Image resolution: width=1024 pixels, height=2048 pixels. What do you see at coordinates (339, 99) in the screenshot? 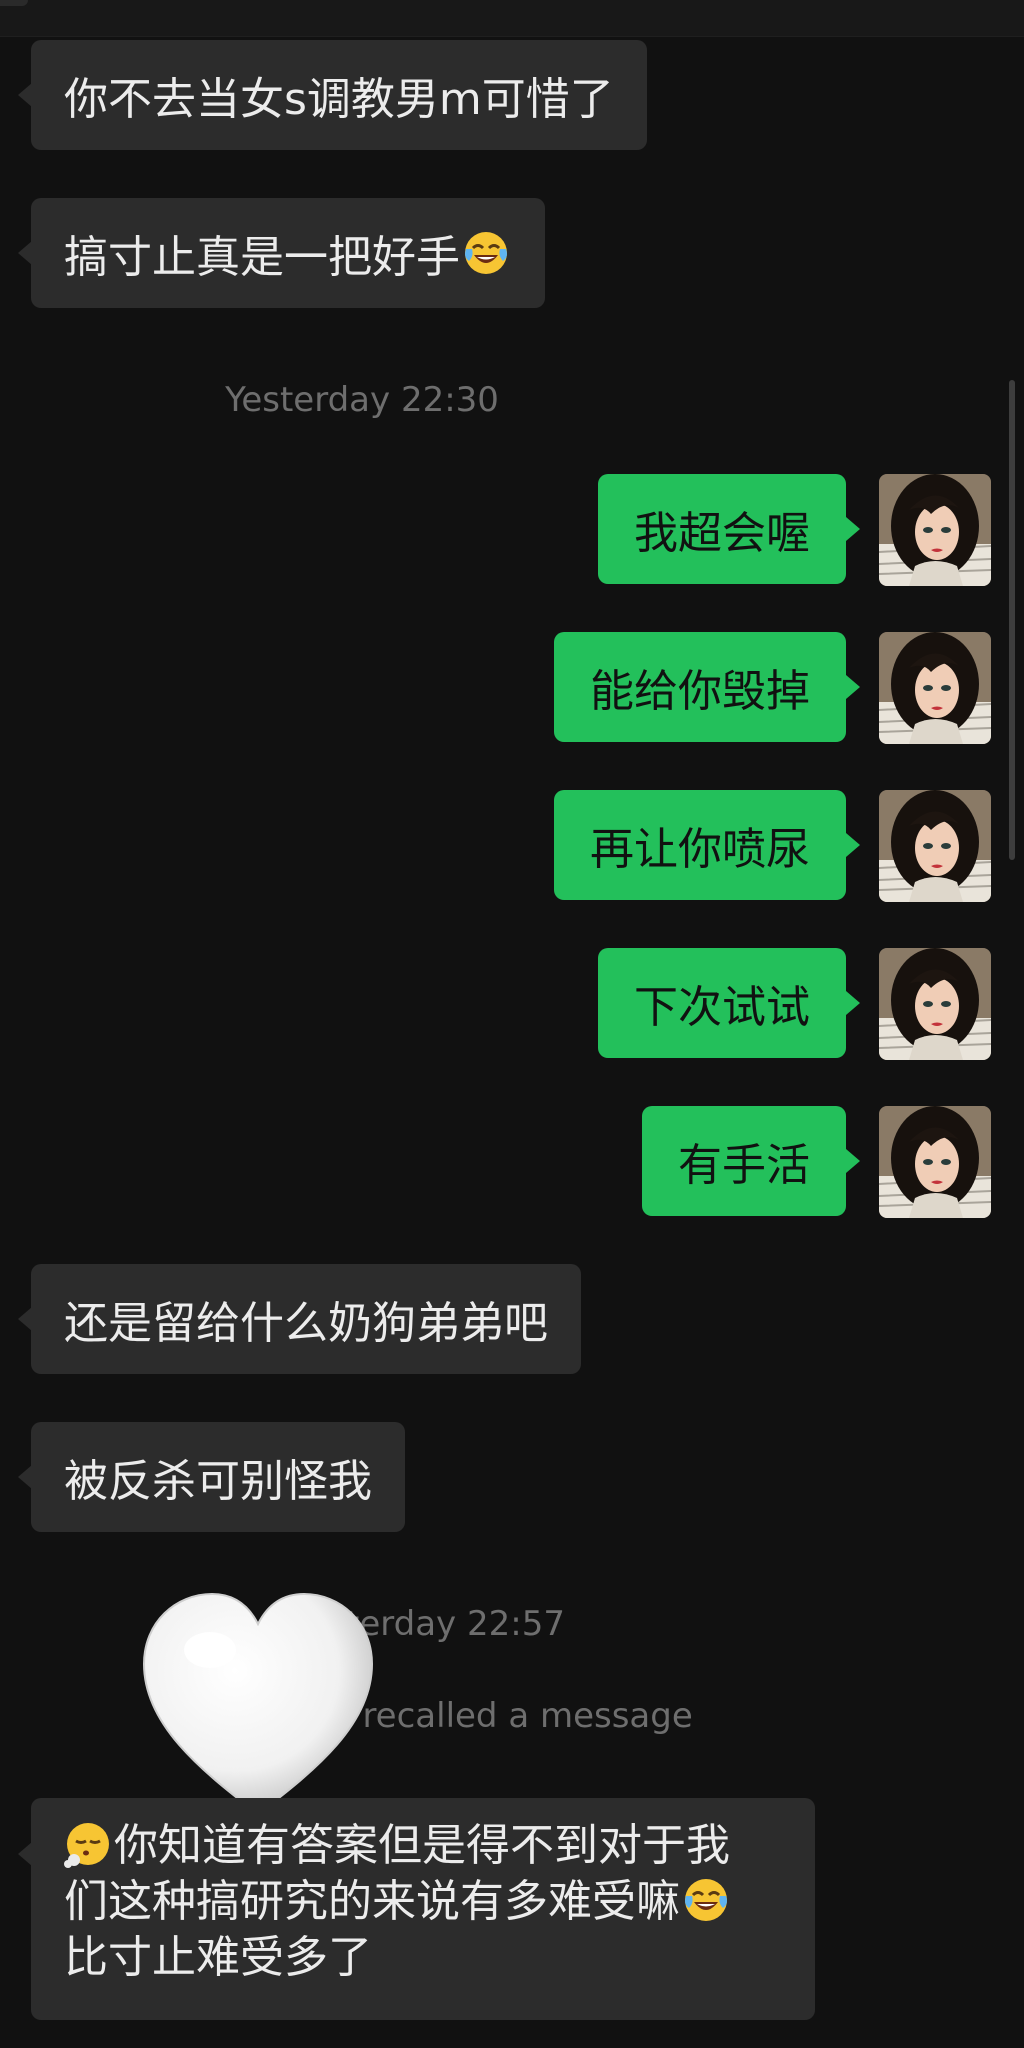
I see `message-text: 你不去当女s调教男m可惜了` at bounding box center [339, 99].